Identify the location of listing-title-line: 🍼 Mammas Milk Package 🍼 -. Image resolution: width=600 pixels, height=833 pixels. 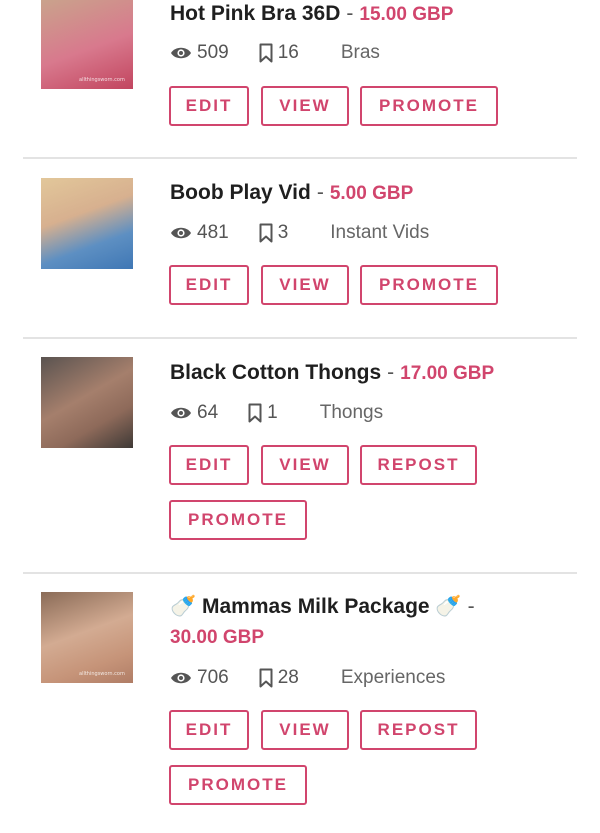
(325, 607).